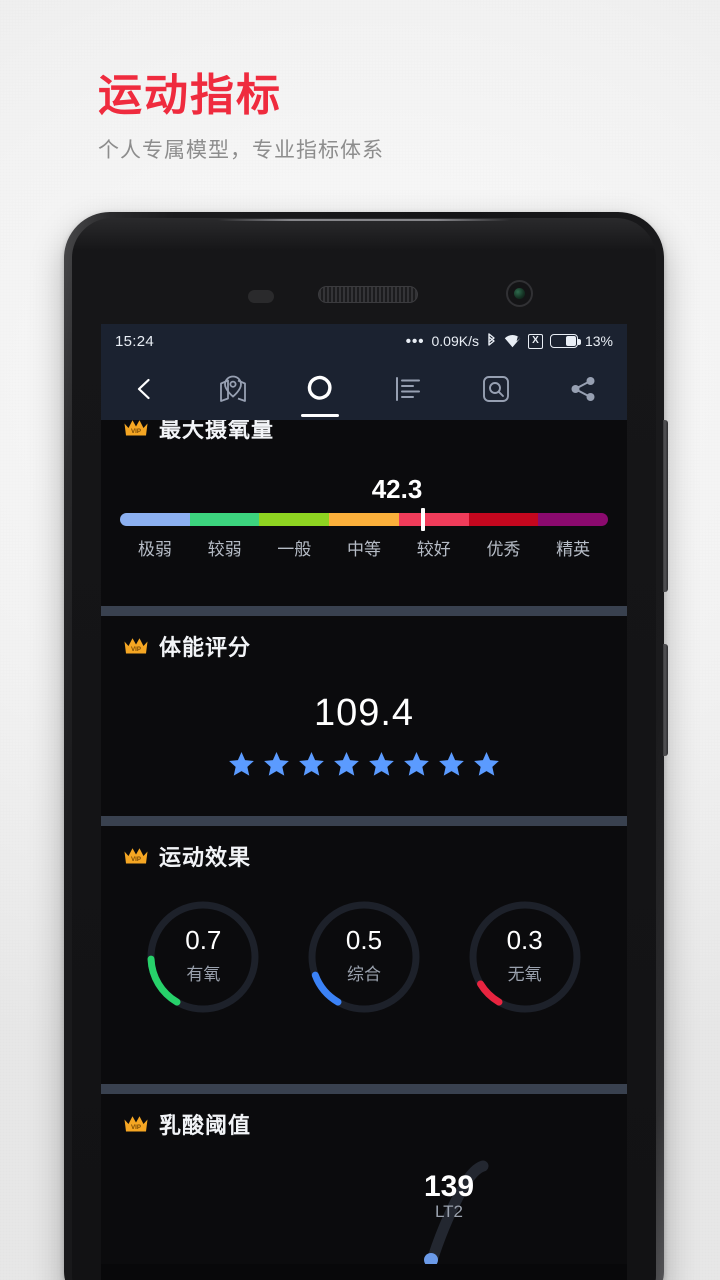 This screenshot has width=720, height=1280. I want to click on training-effect-label-2: 无氧, so click(524, 974).